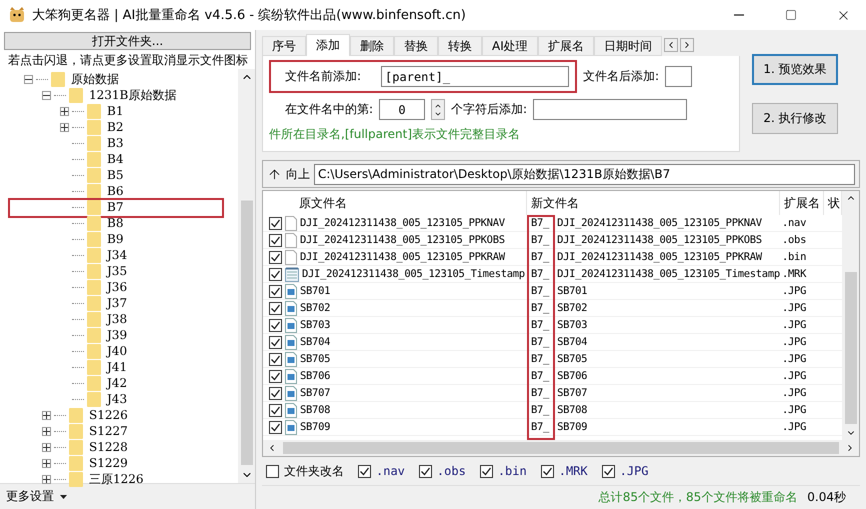 The height and width of the screenshot is (509, 866). What do you see at coordinates (794, 240) in the screenshot?
I see `table-cell-text: .obs` at bounding box center [794, 240].